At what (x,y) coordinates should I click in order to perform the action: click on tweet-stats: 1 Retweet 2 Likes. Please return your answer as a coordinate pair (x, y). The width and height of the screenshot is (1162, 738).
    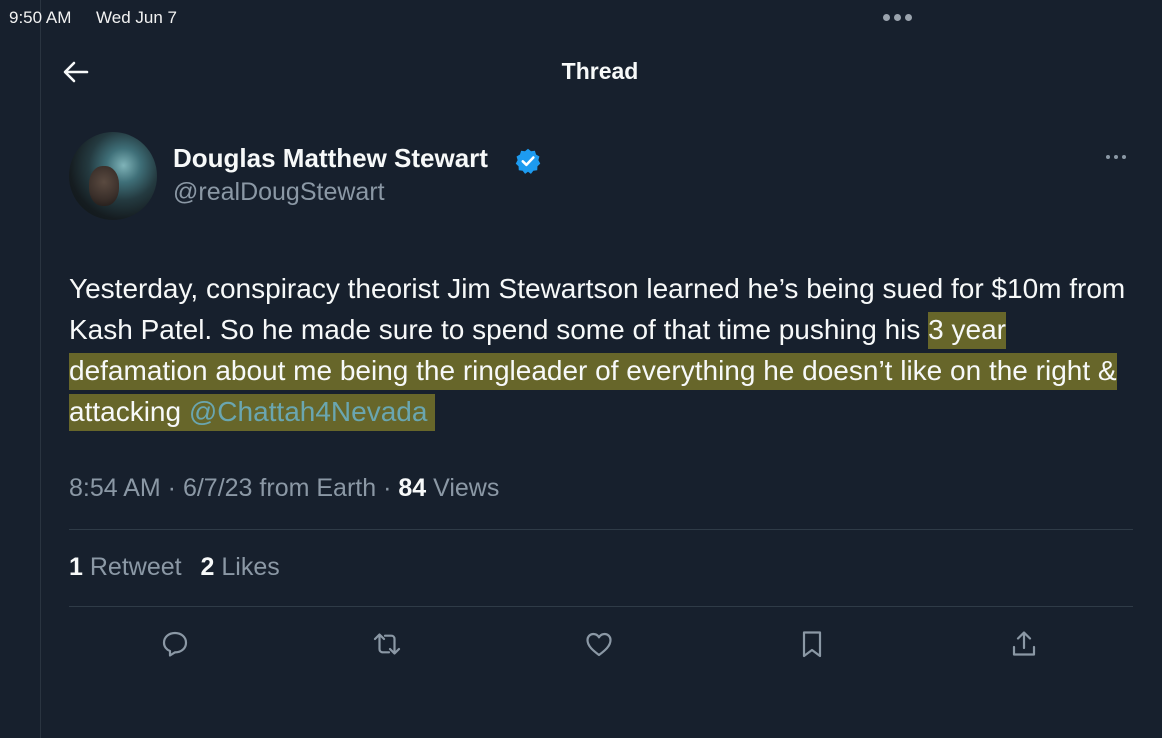
    Looking at the image, I should click on (180, 567).